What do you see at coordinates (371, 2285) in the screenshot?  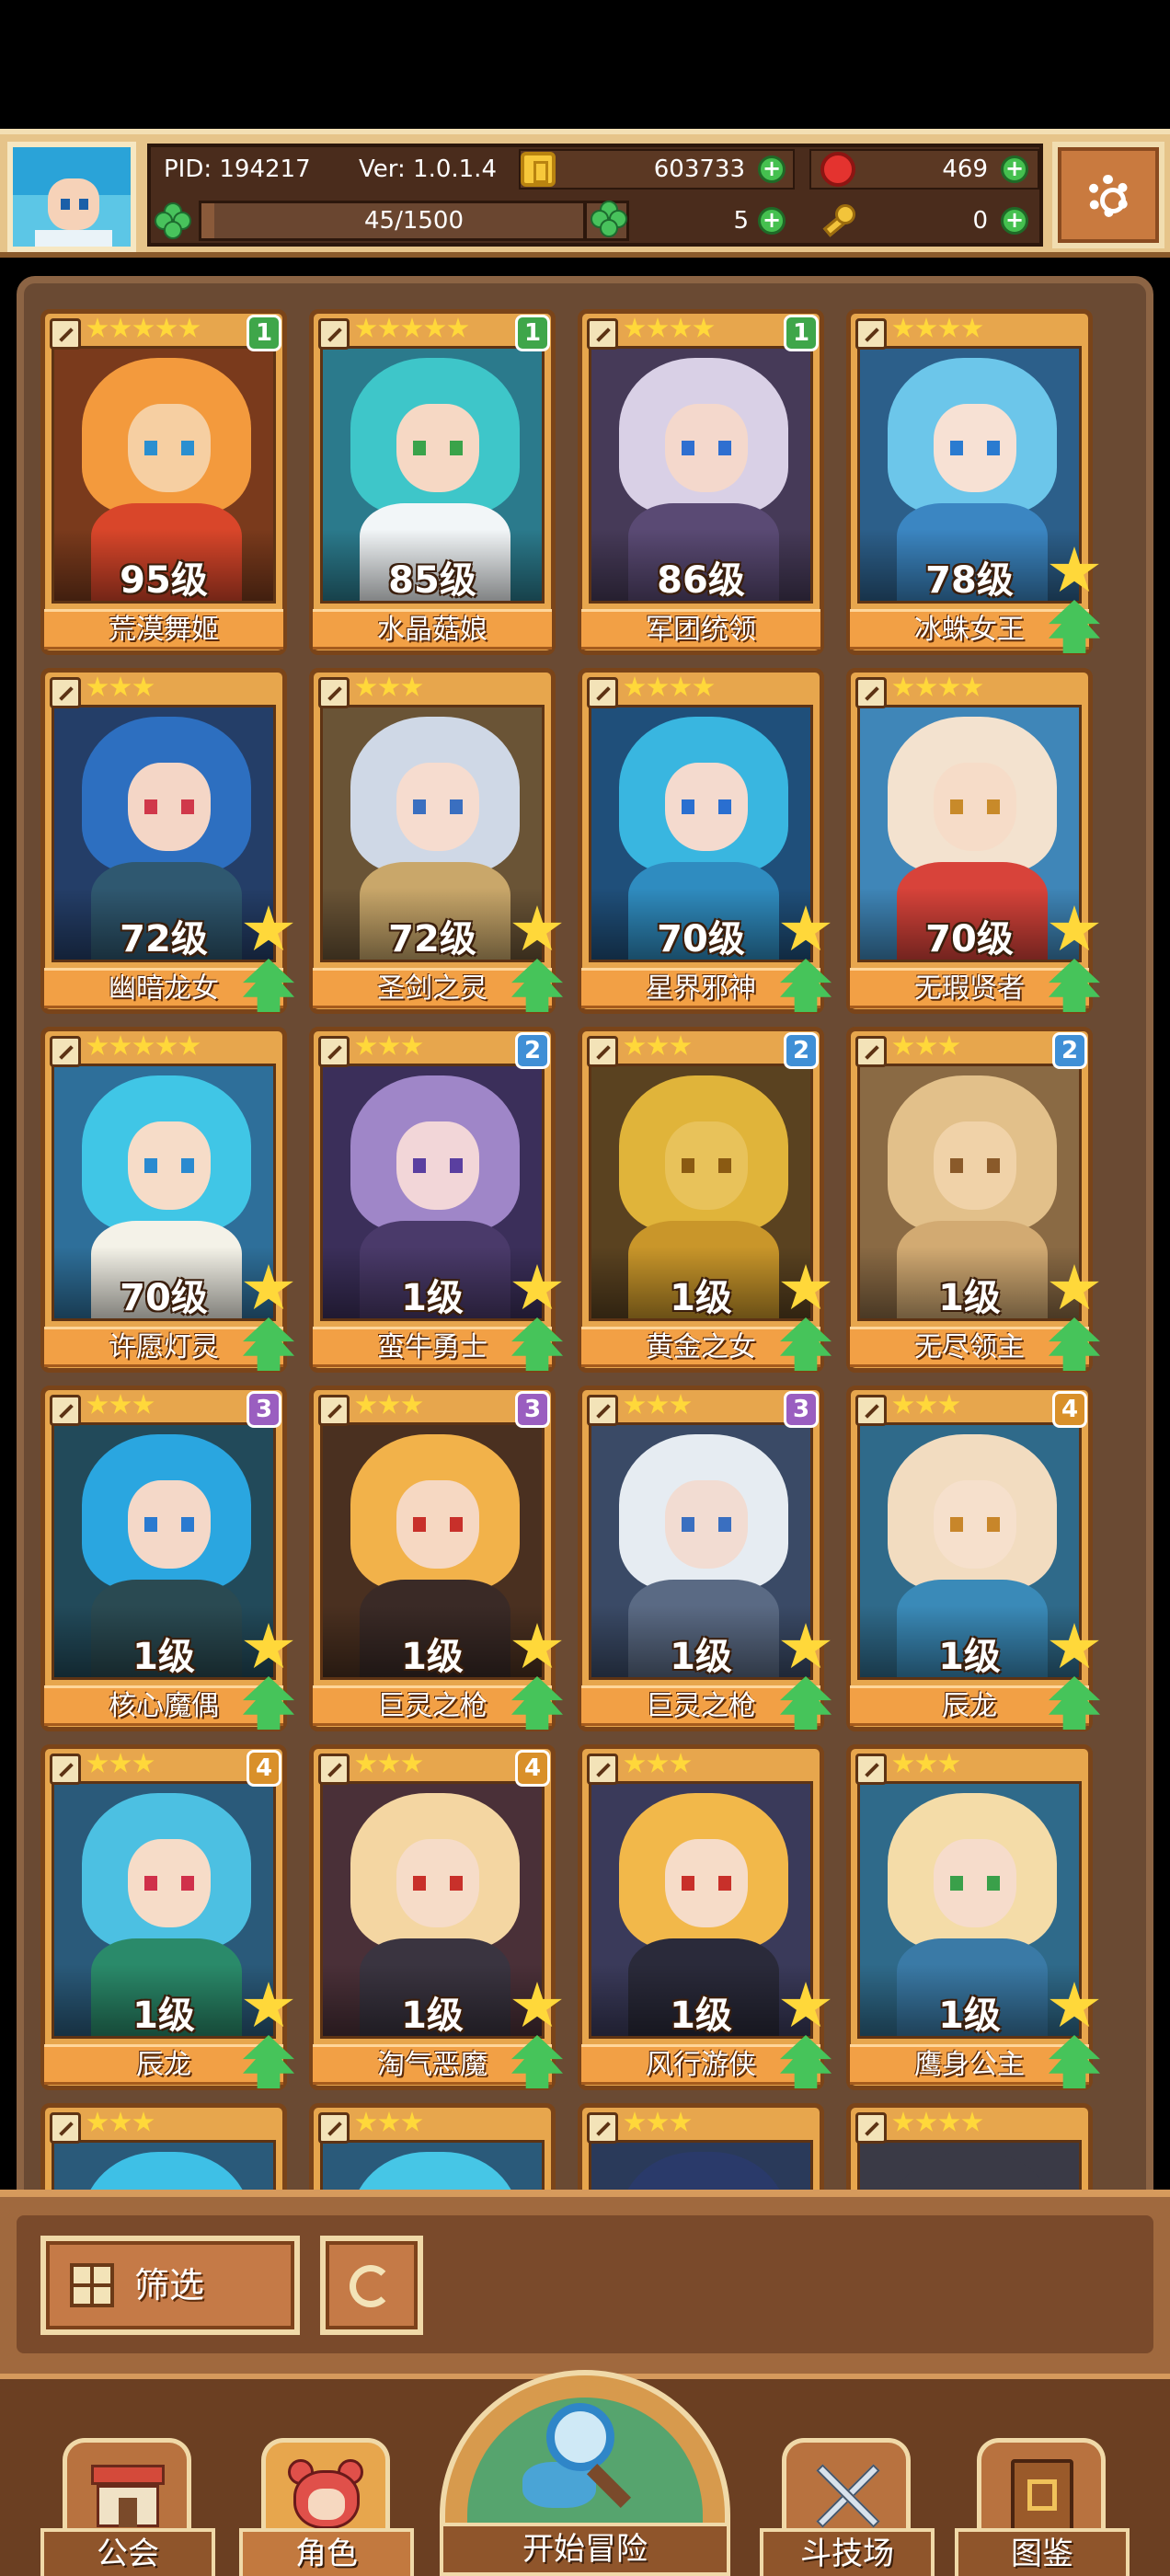 I see `refresh-button` at bounding box center [371, 2285].